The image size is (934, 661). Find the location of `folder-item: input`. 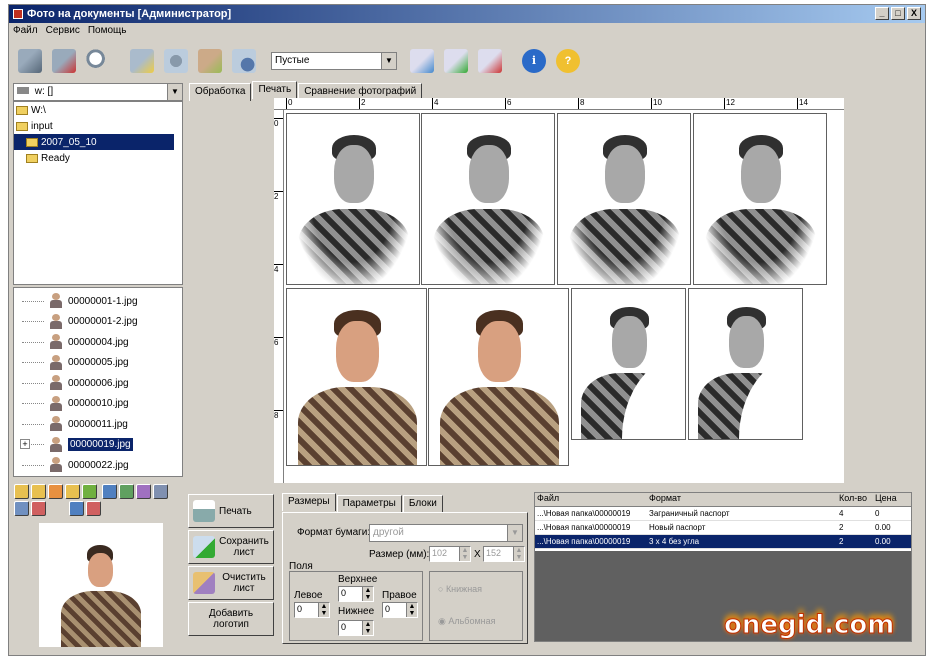

folder-item: input is located at coordinates (98, 126).